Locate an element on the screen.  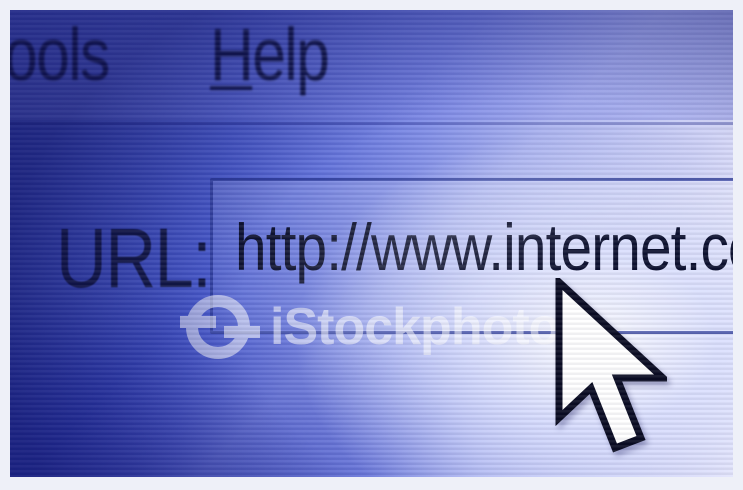
watermark-text: iStockphoto is located at coordinates (415, 327).